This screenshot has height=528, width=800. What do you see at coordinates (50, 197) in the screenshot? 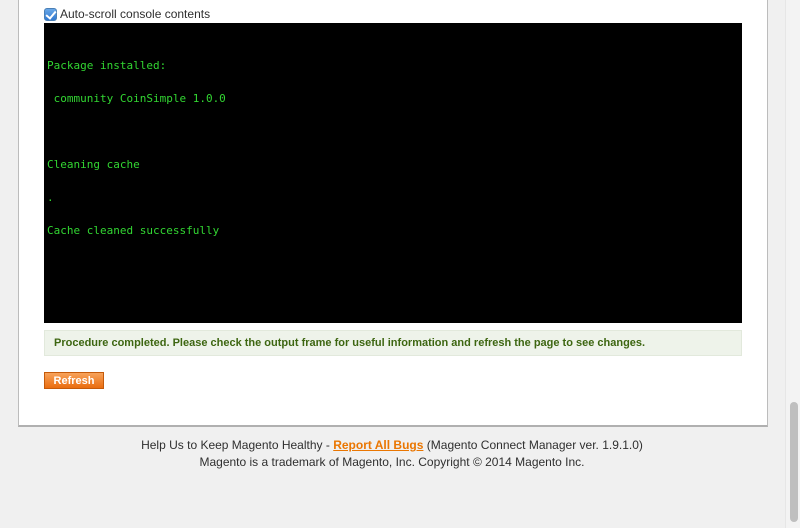
I see `console-line: .` at bounding box center [50, 197].